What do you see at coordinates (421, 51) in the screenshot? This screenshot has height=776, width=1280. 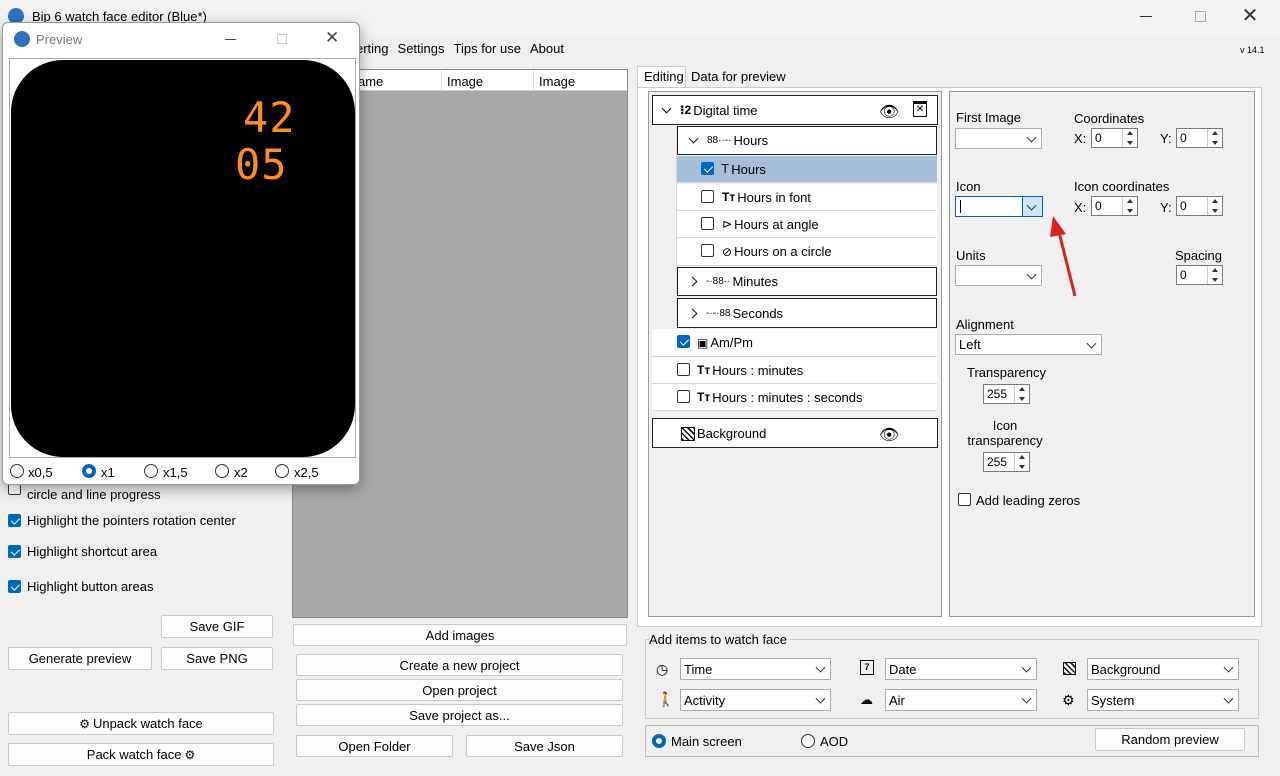 I see `menu-item-settings: Settings` at bounding box center [421, 51].